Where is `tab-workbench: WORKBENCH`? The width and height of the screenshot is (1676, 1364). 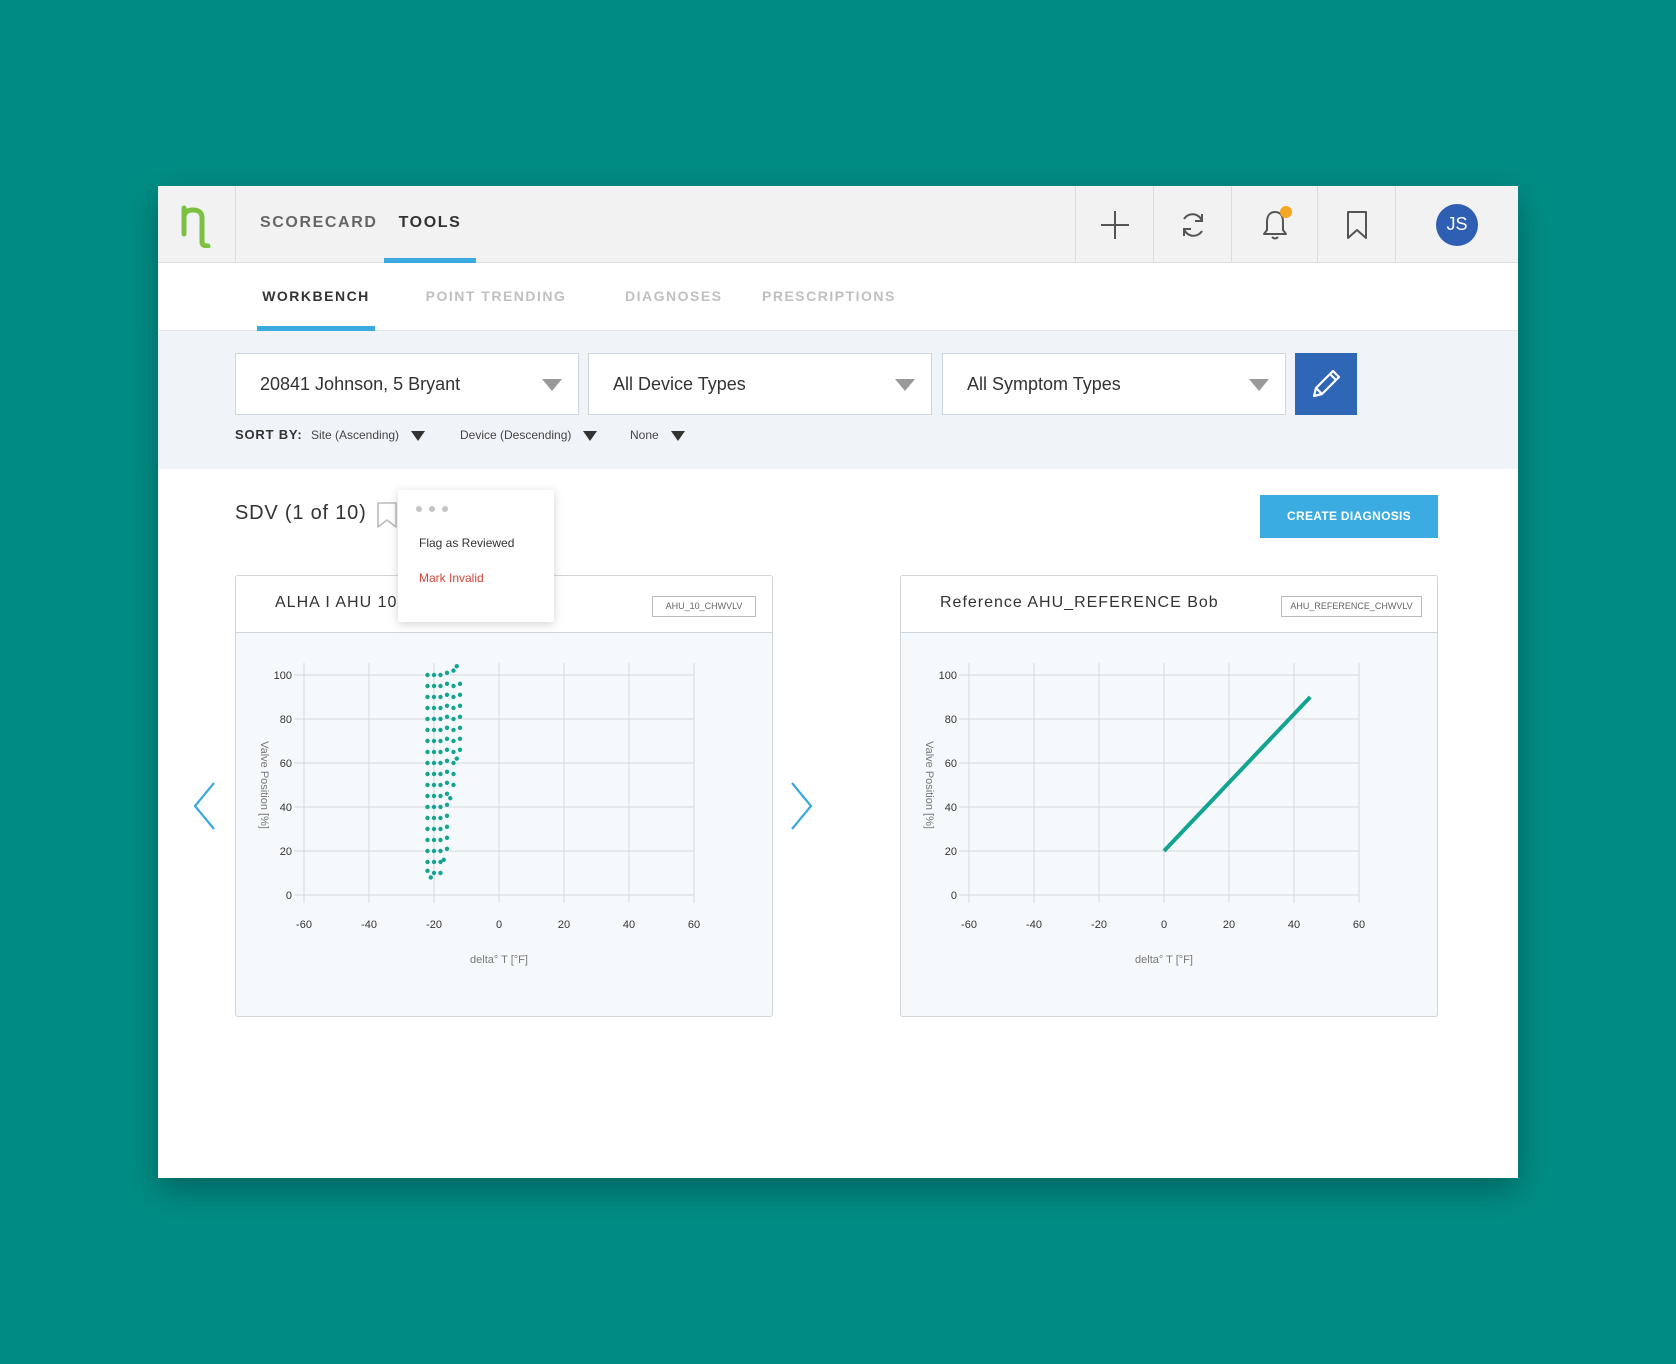 tab-workbench: WORKBENCH is located at coordinates (316, 297).